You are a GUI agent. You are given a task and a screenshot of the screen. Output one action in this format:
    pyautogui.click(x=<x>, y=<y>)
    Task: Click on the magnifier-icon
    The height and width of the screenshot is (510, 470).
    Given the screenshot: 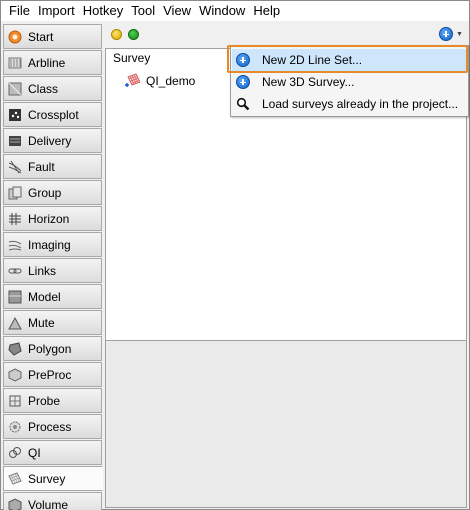 What is the action you would take?
    pyautogui.click(x=243, y=104)
    